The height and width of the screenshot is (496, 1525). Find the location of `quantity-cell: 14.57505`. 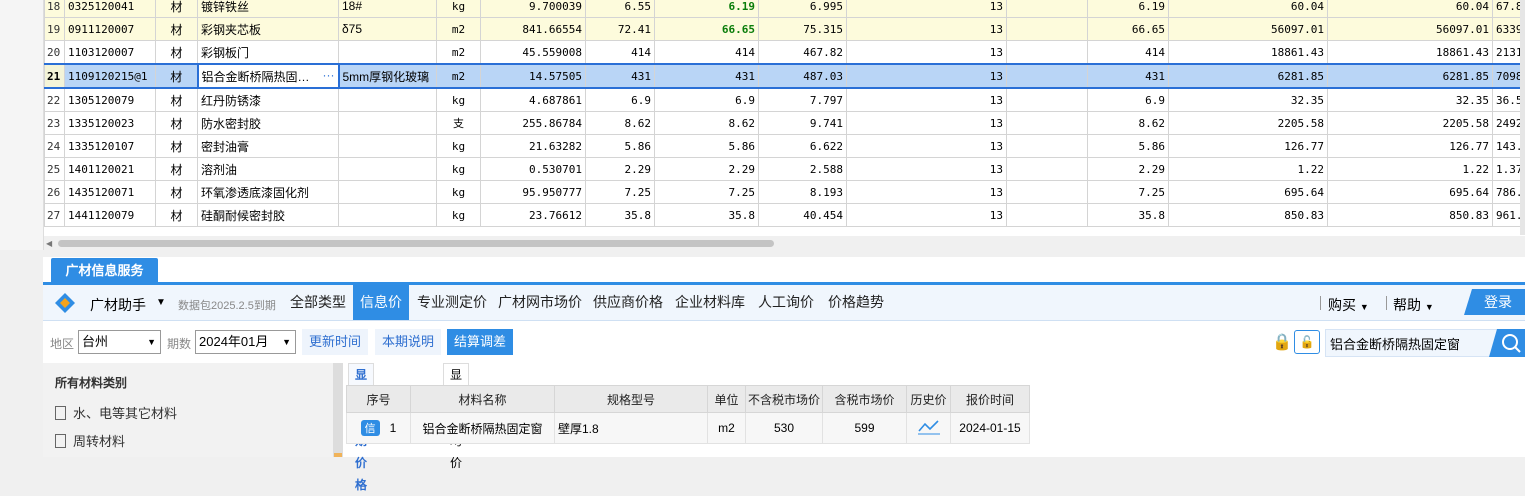

quantity-cell: 14.57505 is located at coordinates (533, 76).